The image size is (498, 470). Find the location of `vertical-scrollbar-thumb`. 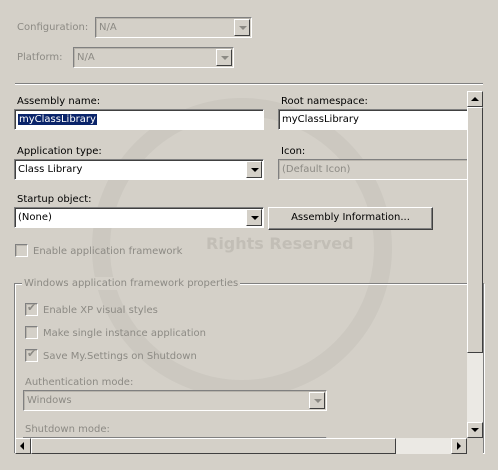

vertical-scrollbar-thumb is located at coordinates (475, 230).